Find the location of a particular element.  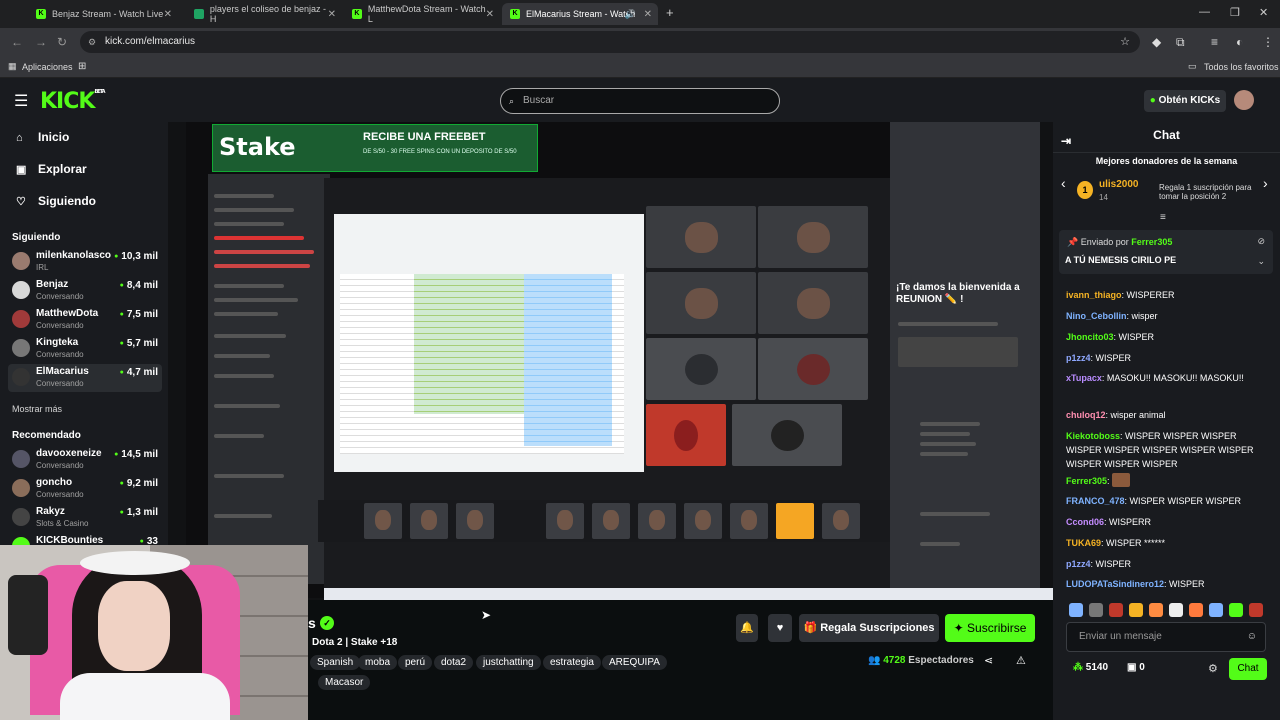

donor-name: ulis2000 is located at coordinates (1118, 184).